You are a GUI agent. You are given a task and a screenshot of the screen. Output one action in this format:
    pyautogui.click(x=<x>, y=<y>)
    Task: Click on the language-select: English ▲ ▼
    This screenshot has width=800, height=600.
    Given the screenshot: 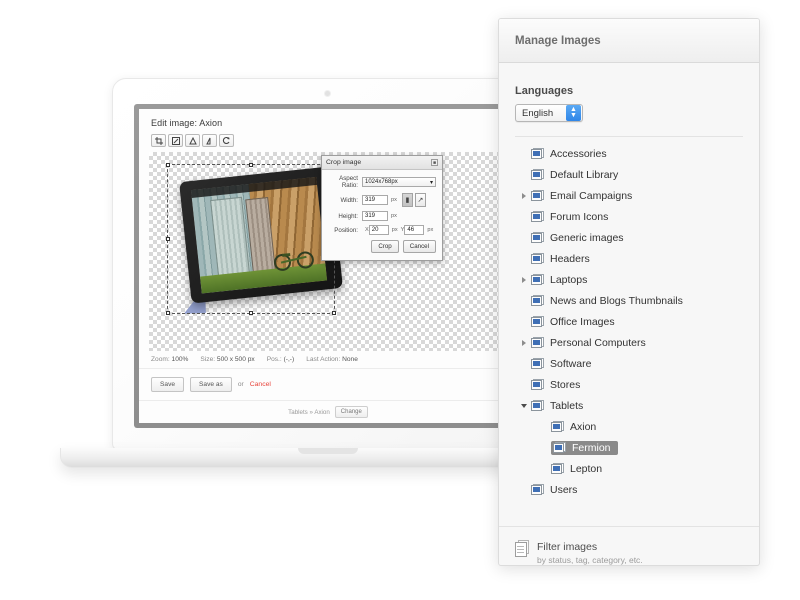 What is the action you would take?
    pyautogui.click(x=549, y=113)
    